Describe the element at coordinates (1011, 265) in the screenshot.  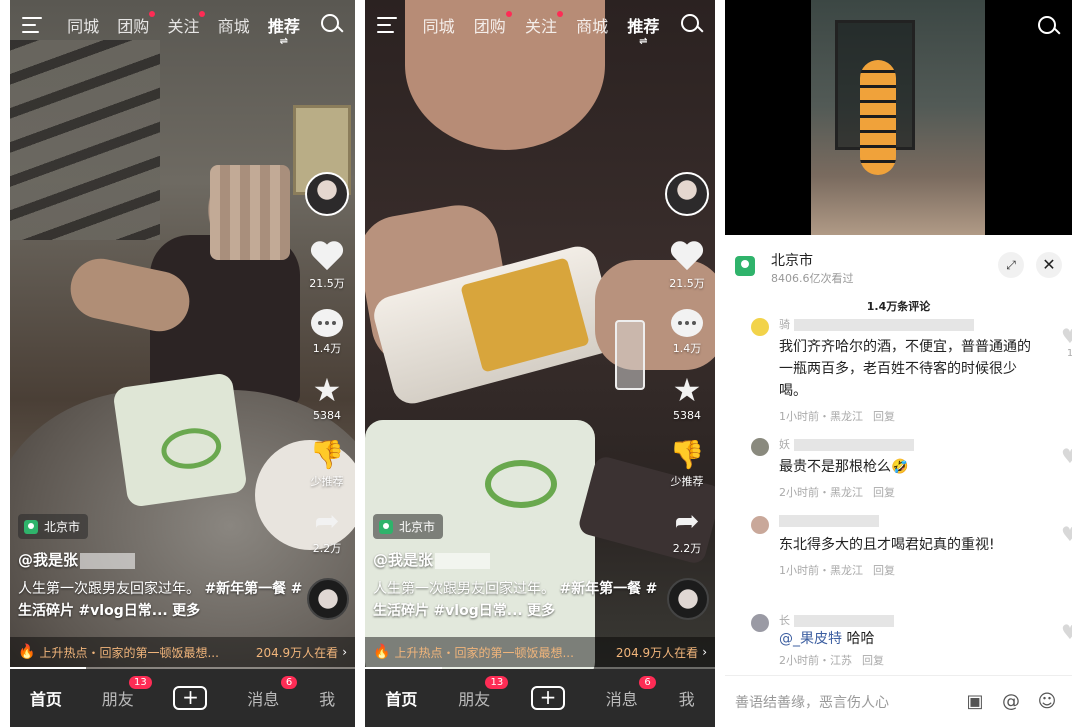
I see `expand-icon: ⤢` at that location.